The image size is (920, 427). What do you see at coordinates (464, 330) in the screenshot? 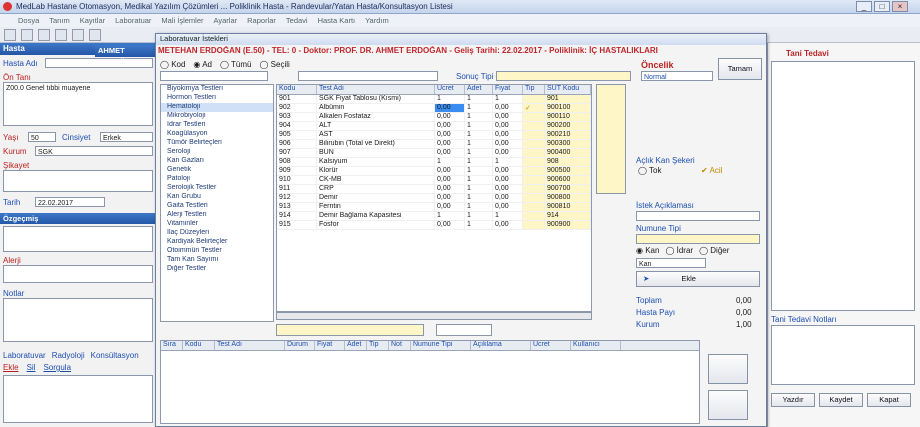
I see `test-search-field` at bounding box center [464, 330].